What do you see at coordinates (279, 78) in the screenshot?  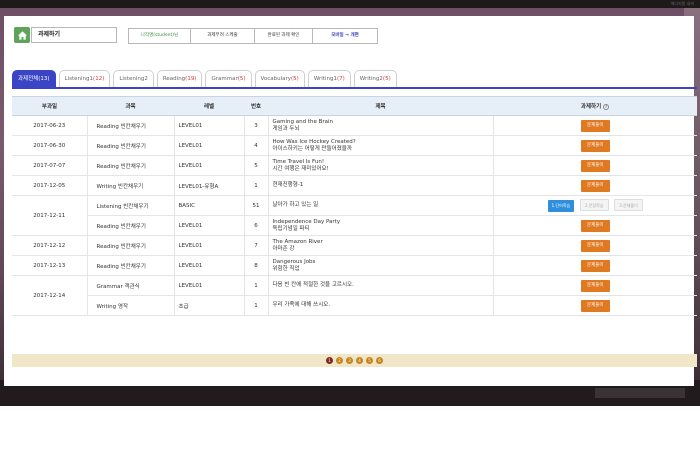 I see `tab-vocabulary: Vocabulary(5)` at bounding box center [279, 78].